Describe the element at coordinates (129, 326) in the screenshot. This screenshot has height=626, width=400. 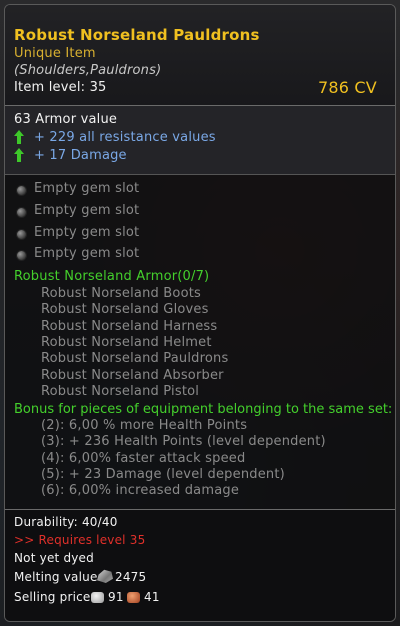
I see `set-piece: Robust Norseland Harness` at that location.